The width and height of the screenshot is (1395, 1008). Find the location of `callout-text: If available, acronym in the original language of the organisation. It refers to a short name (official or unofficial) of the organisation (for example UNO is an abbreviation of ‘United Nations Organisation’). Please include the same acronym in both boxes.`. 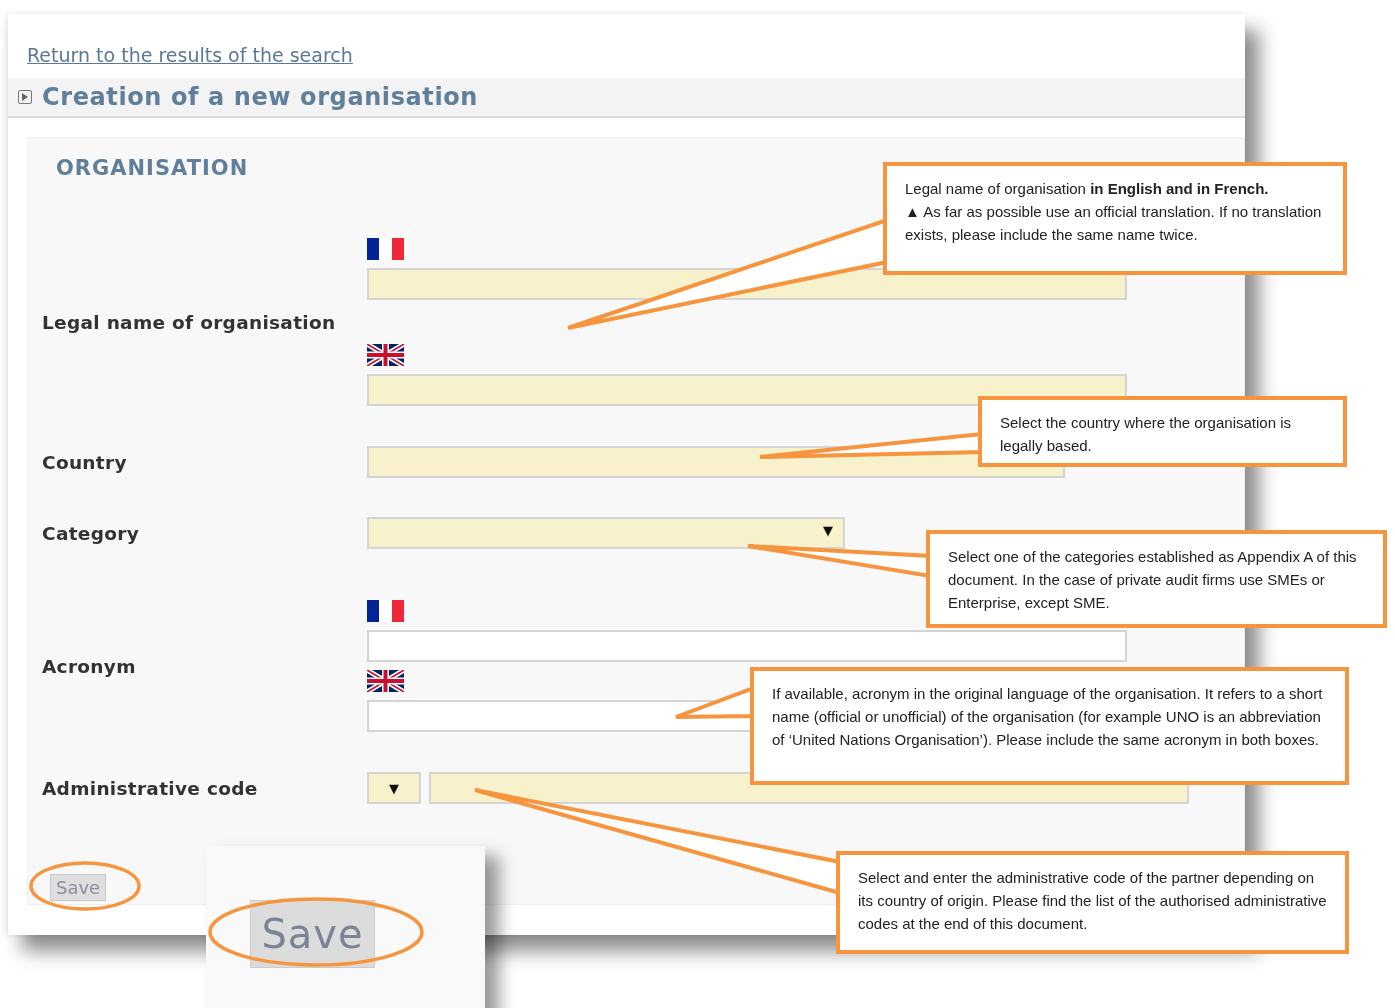

callout-text: If available, acronym in the original language of the organisation. It refers to a short name (official or unofficial) of the organisation (for example UNO is an abbreviation of ‘United Nations Organisation’). Please include the same acronym in both boxes. is located at coordinates (1048, 717).